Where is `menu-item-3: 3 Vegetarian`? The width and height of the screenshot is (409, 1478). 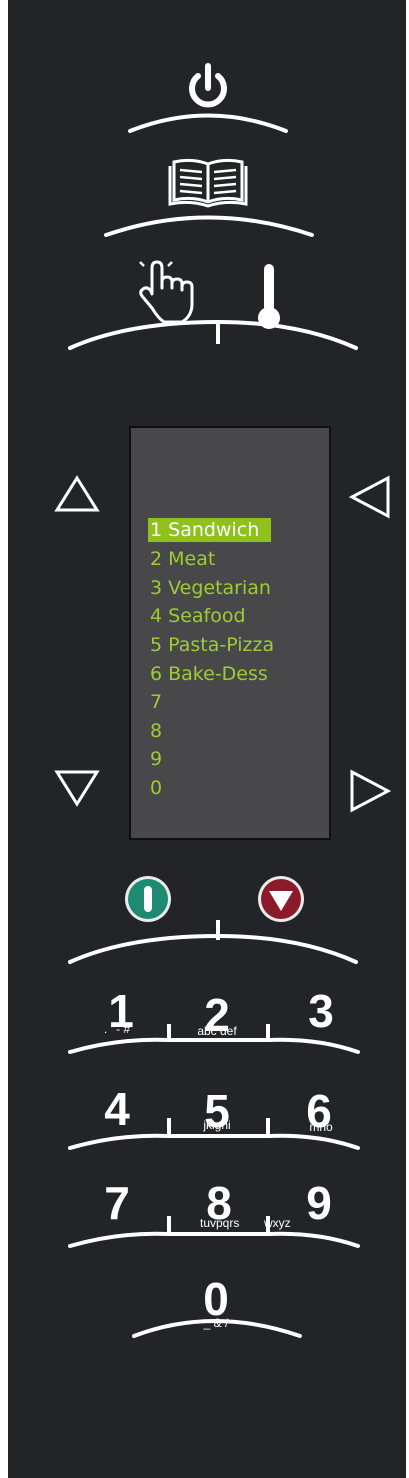 menu-item-3: 3 Vegetarian is located at coordinates (210, 588).